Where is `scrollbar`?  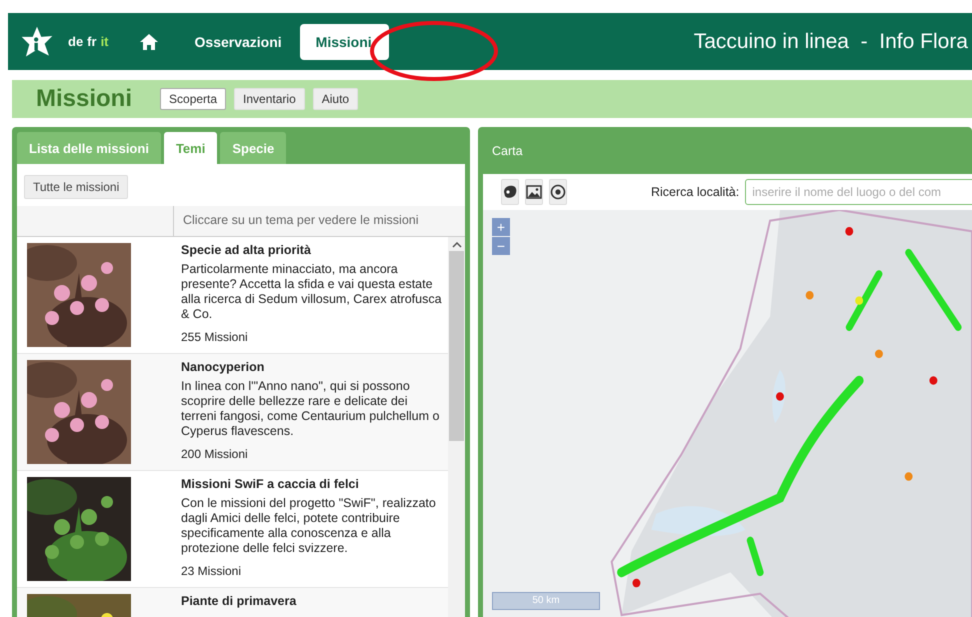
scrollbar is located at coordinates (456, 427).